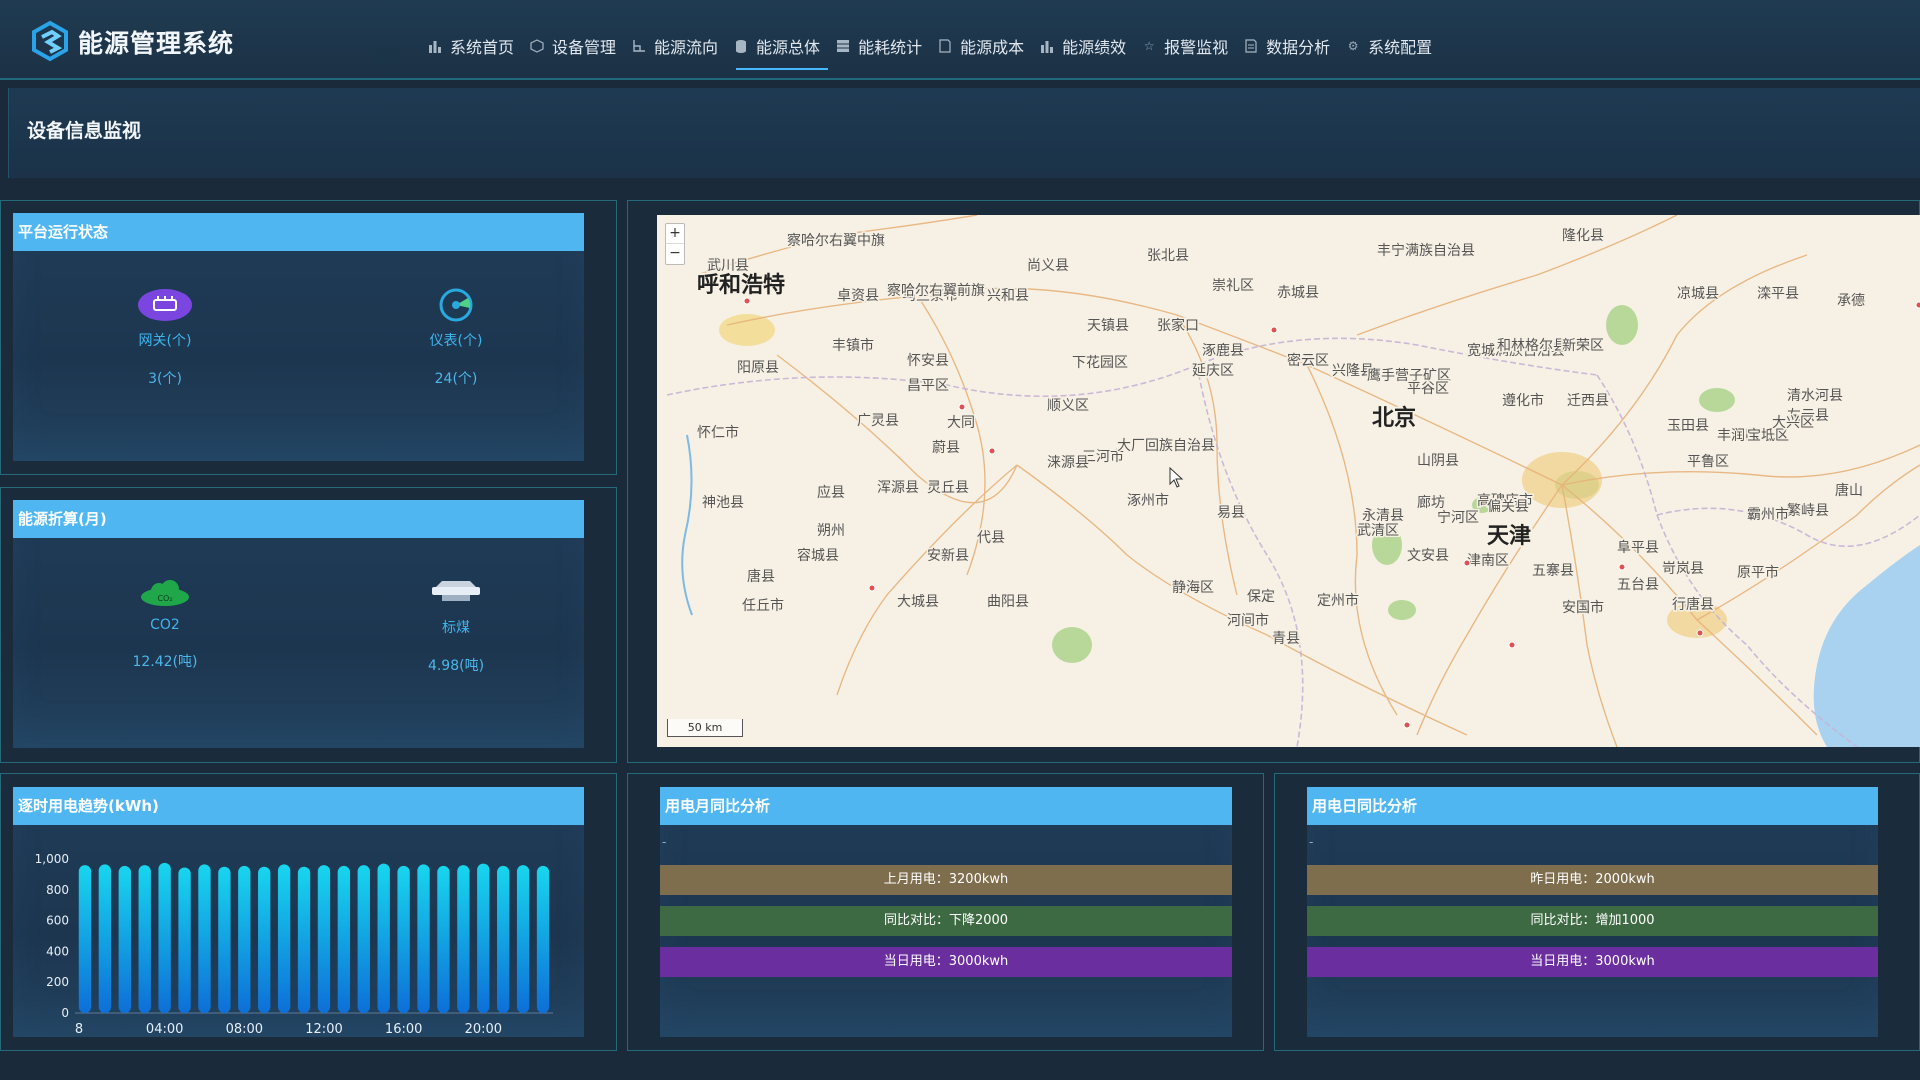  I want to click on nav-item-device: 设备管理, so click(573, 46).